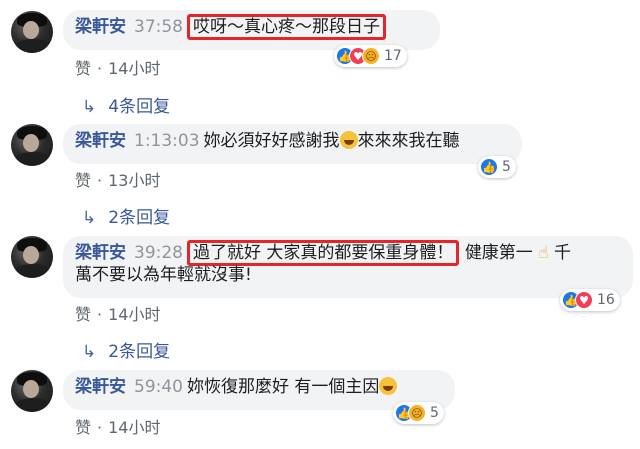 The height and width of the screenshot is (449, 640). What do you see at coordinates (134, 180) in the screenshot?
I see `comment-age: 13小时` at bounding box center [134, 180].